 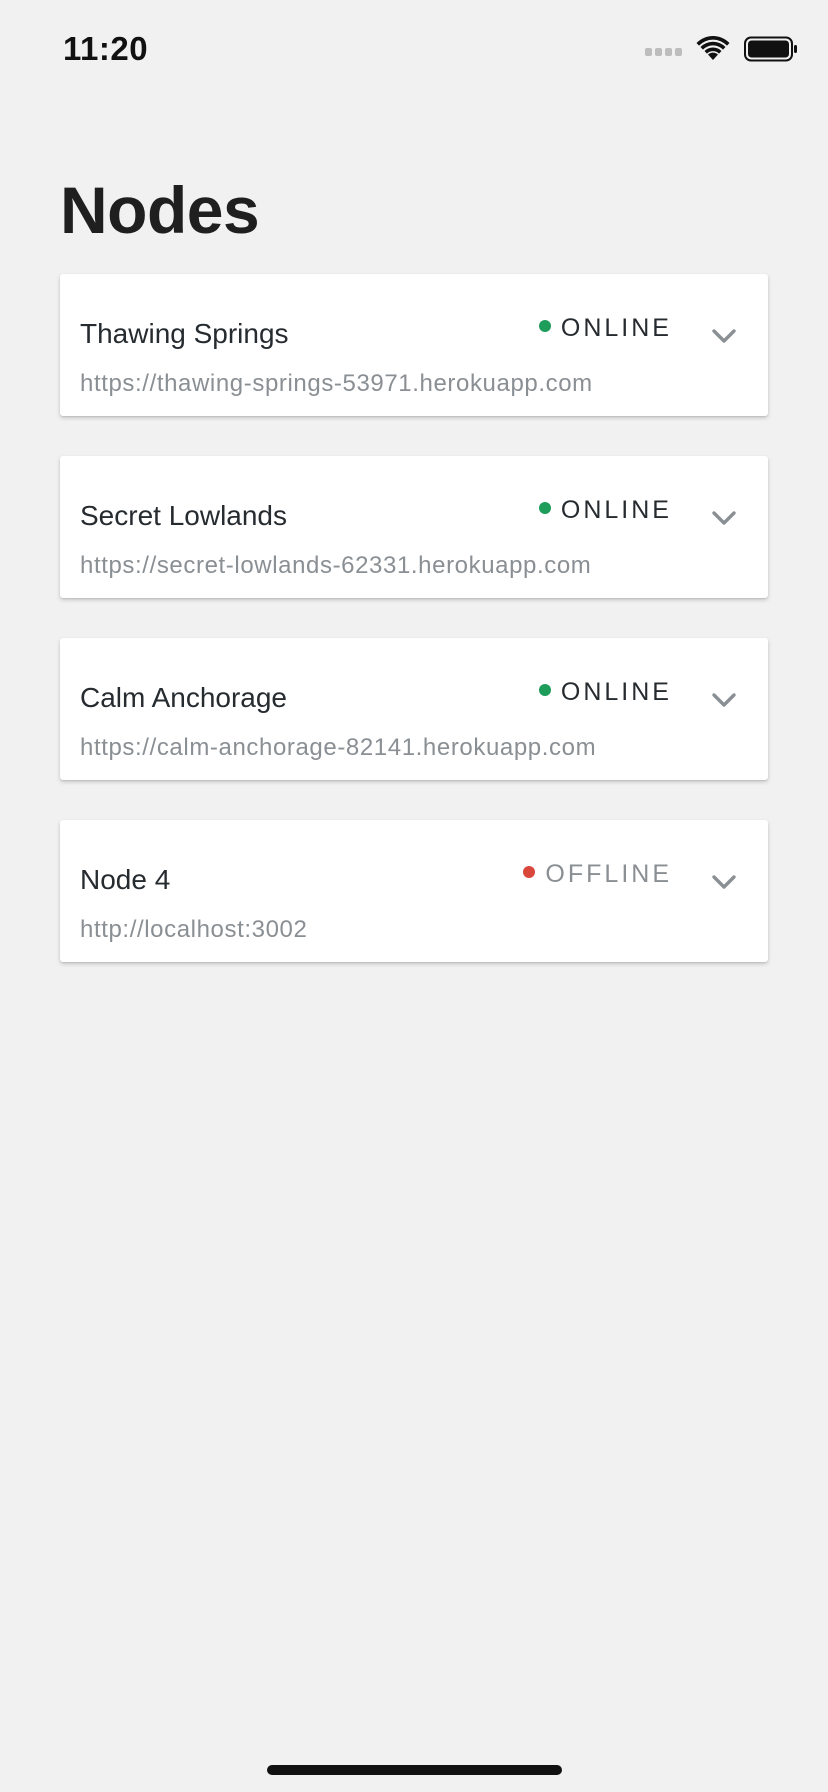 What do you see at coordinates (713, 48) in the screenshot?
I see `wifi-icon` at bounding box center [713, 48].